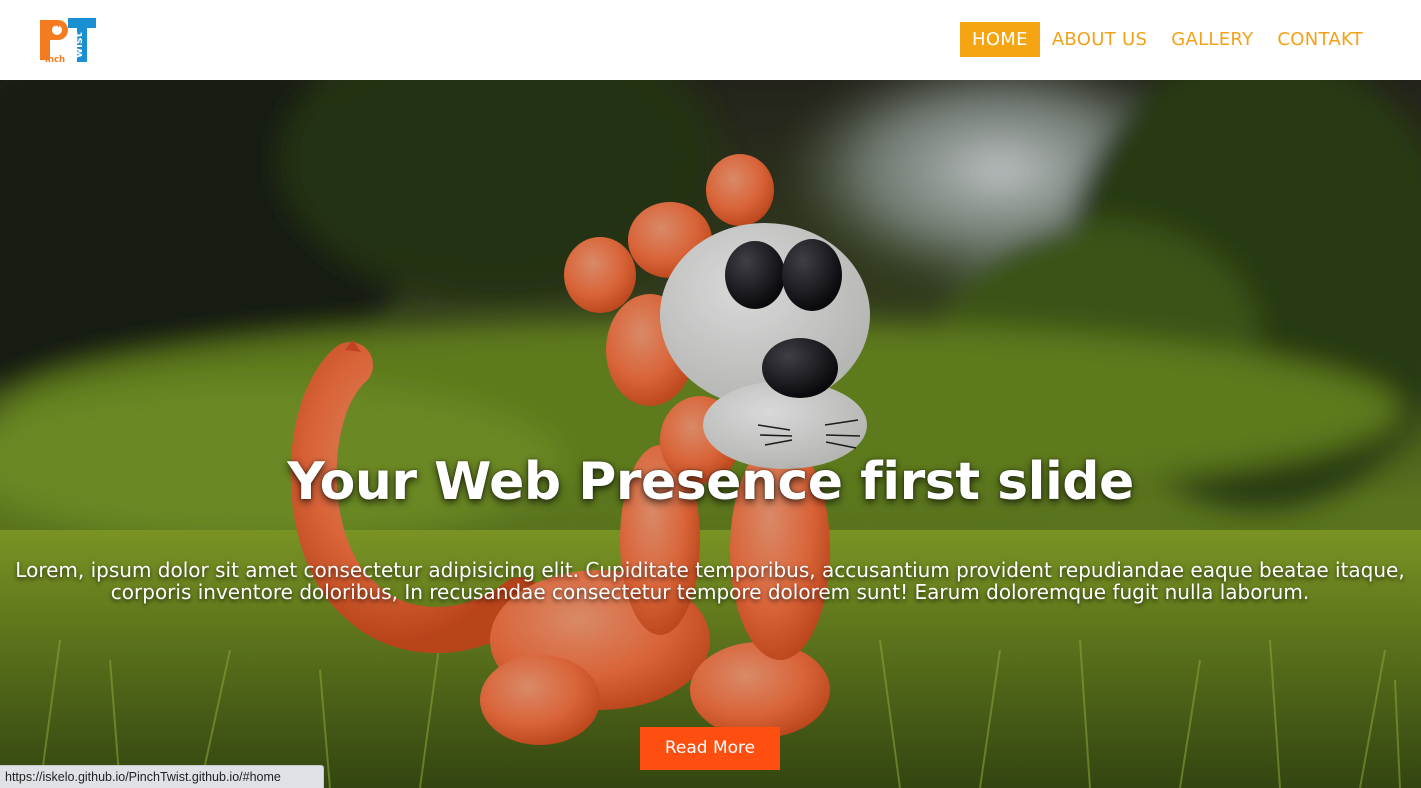  I want to click on main-nav: HOME ABOUT US GALLERY CONTAKT, so click(1167, 39).